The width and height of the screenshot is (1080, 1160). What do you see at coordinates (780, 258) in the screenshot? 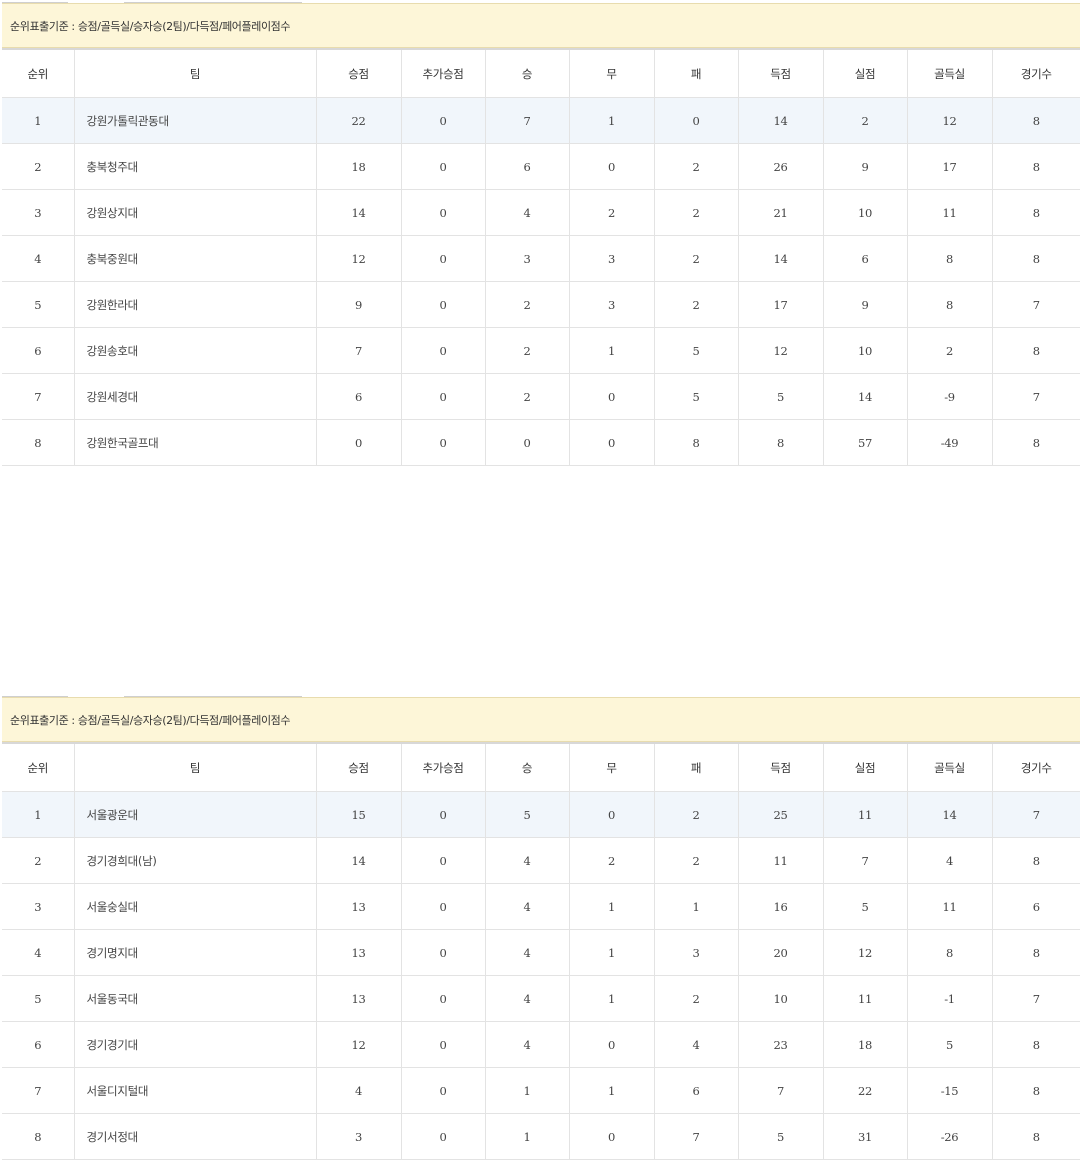
I see `table-cell: 14` at bounding box center [780, 258].